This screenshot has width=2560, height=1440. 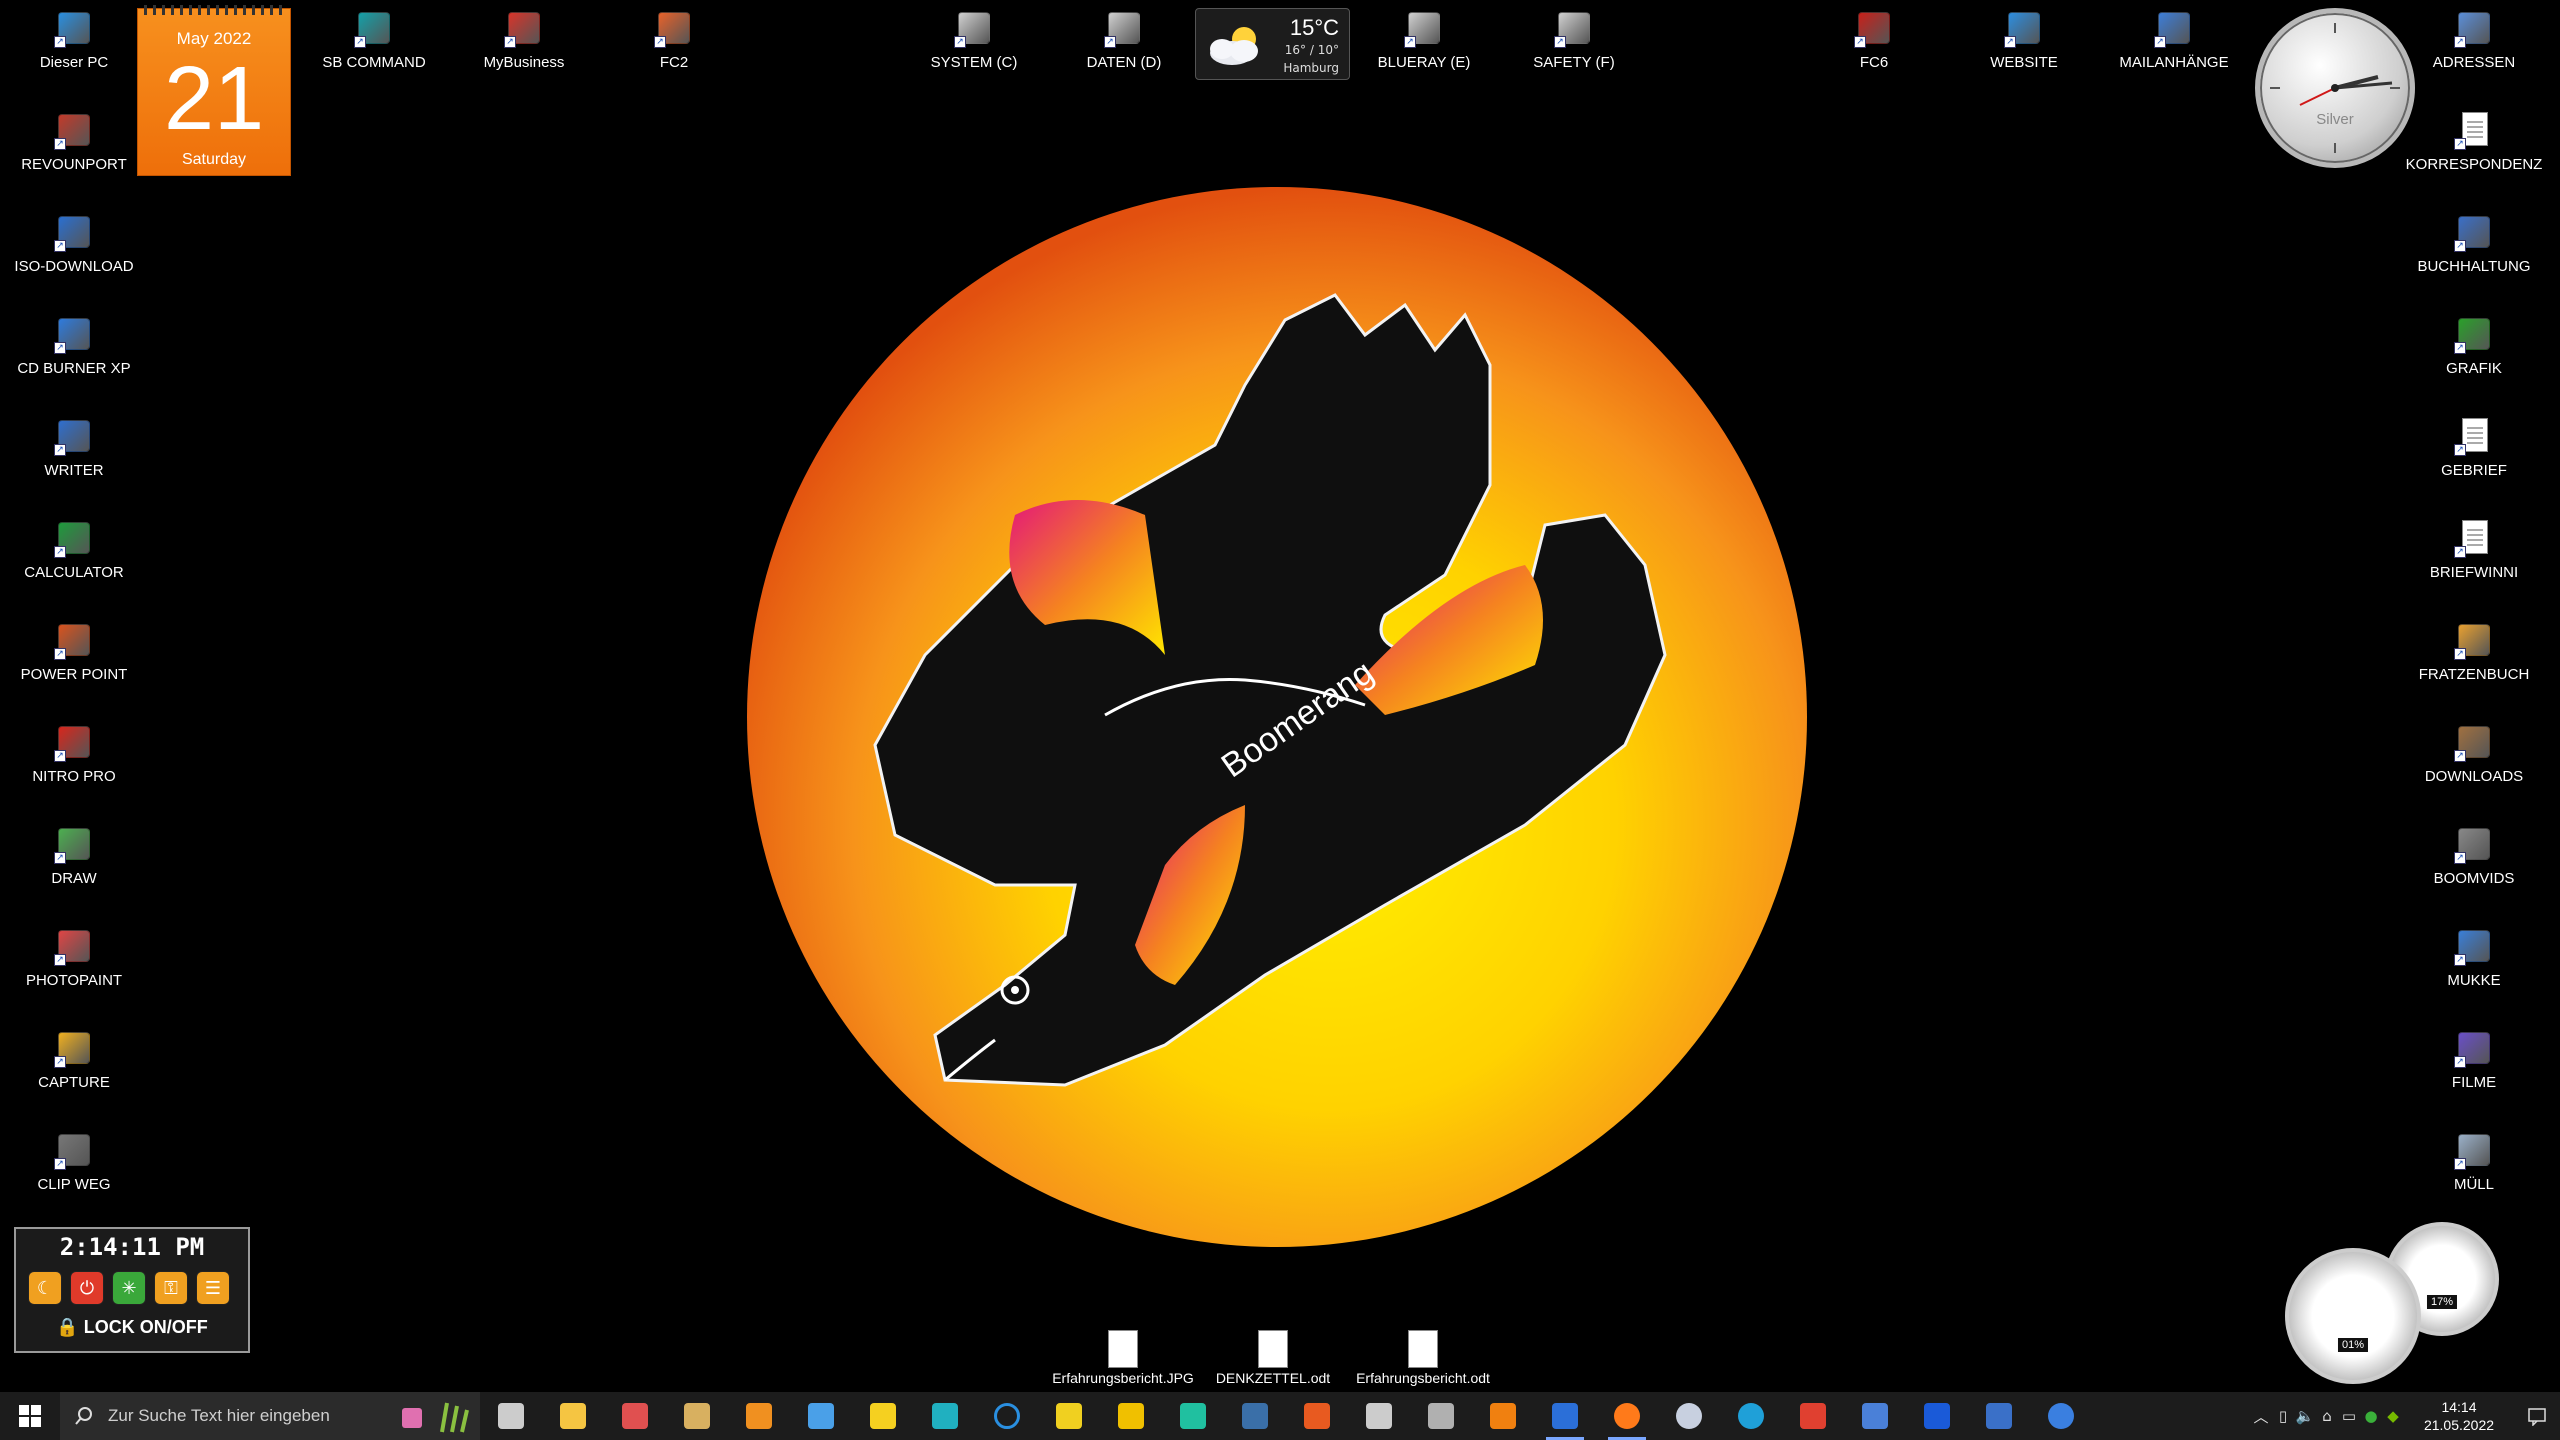 I want to click on desktop-icon-capture: ↗ CAPTURE, so click(x=74, y=1068).